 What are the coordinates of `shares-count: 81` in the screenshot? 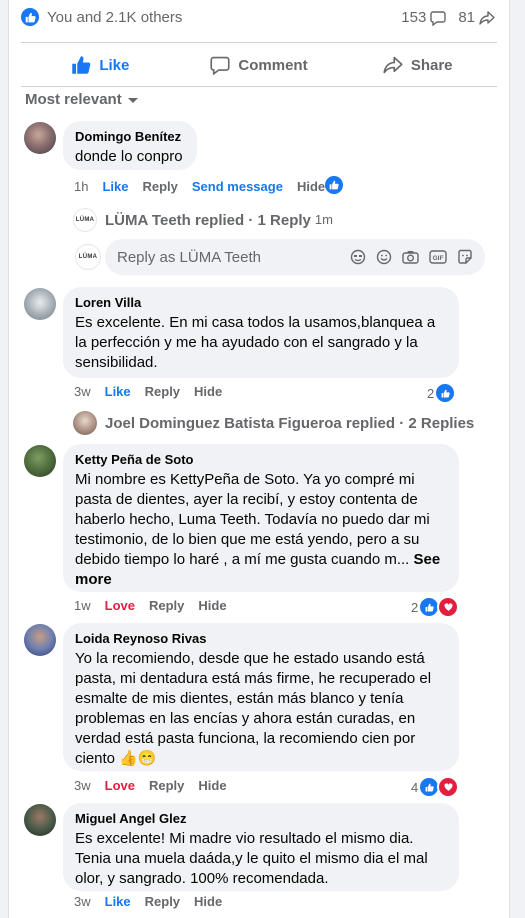 It's located at (466, 17).